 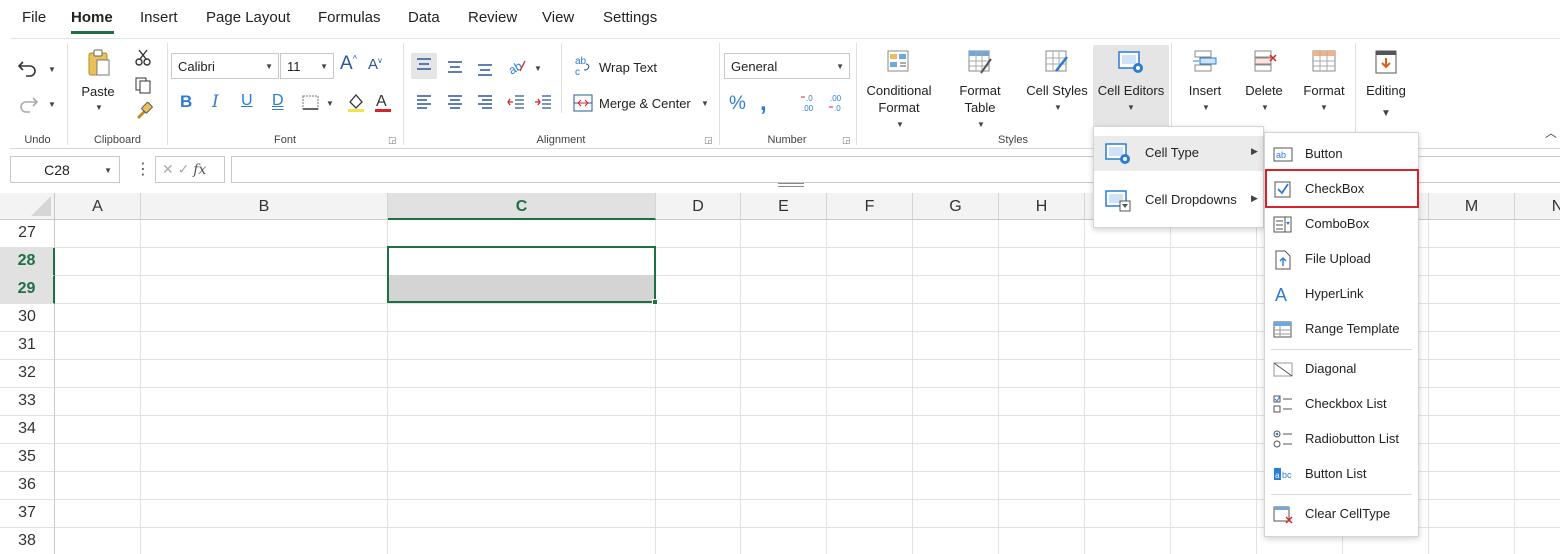 I want to click on tab-formulas: Formulas, so click(x=349, y=17).